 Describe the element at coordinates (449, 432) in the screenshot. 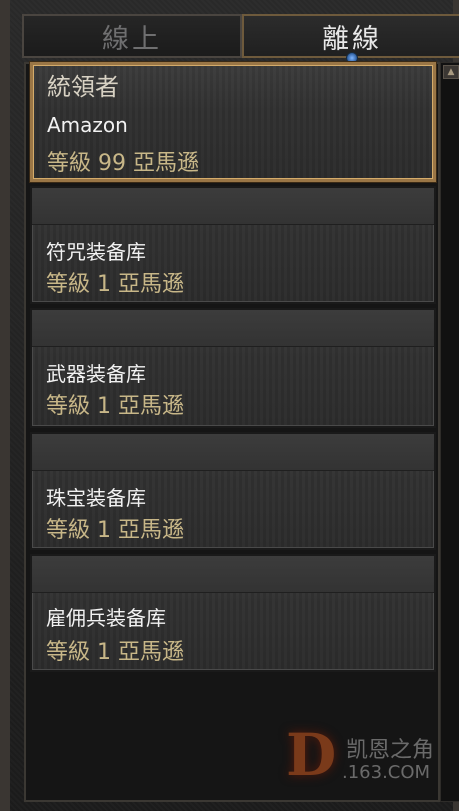

I see `list-scrollbar: ▲` at that location.